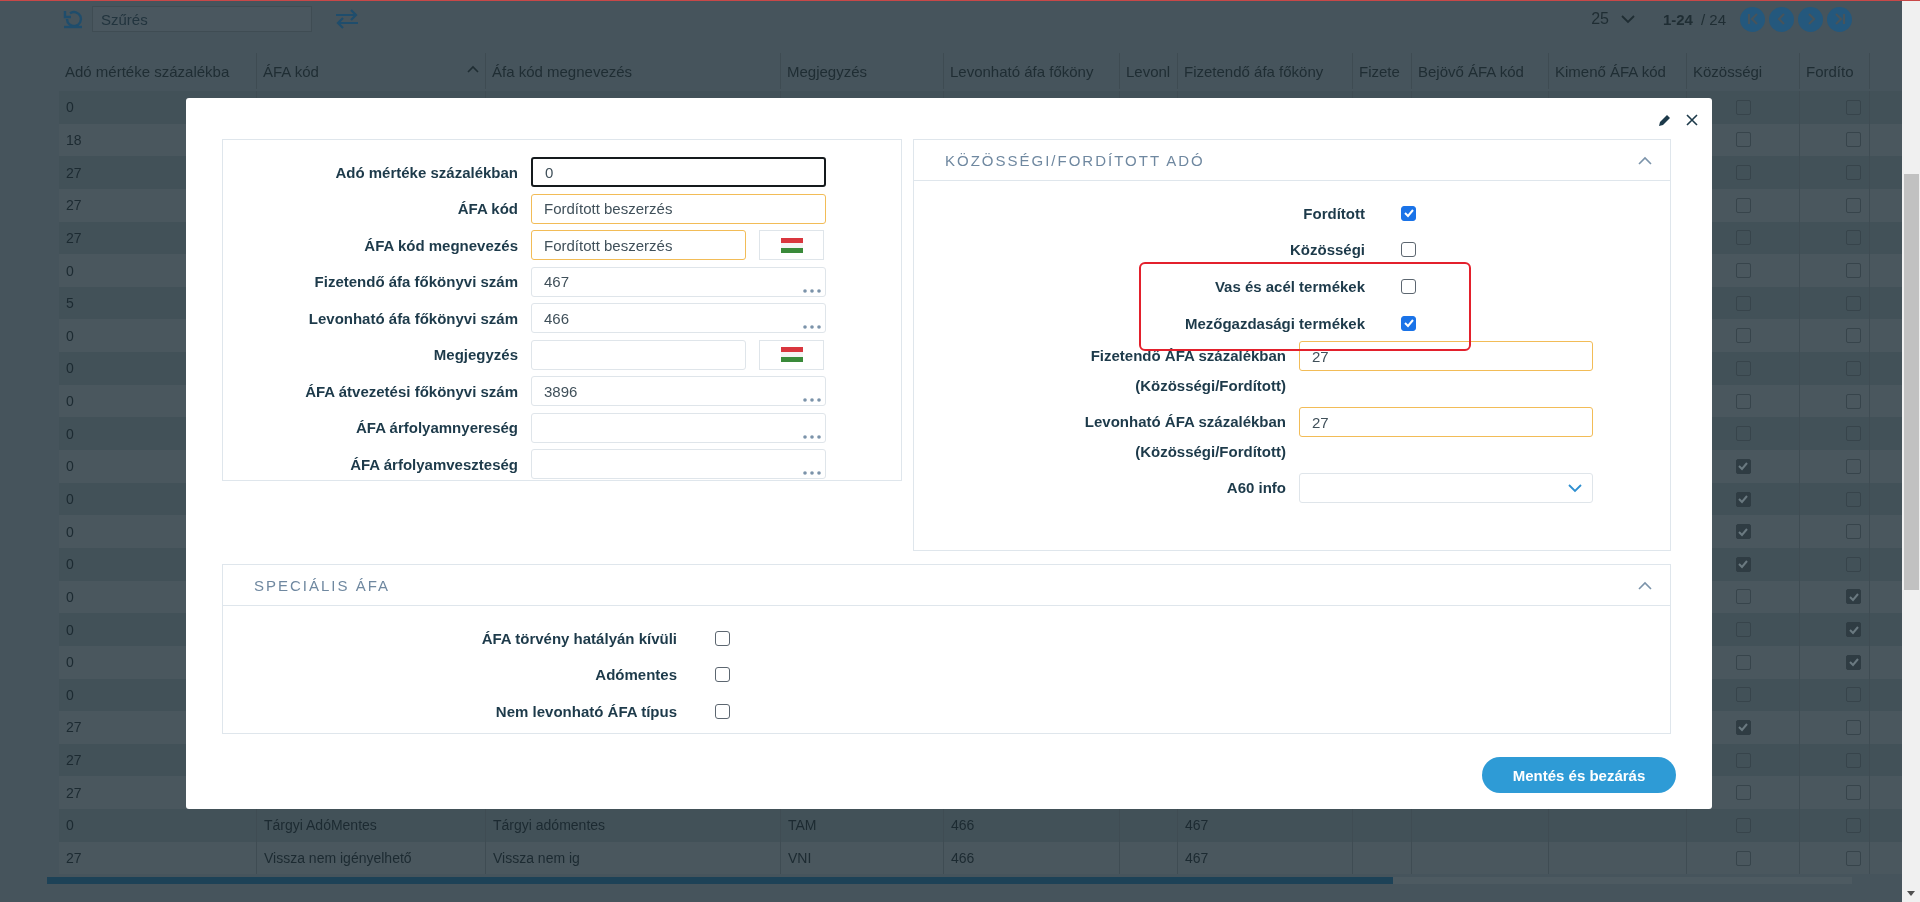 This screenshot has width=1920, height=902. I want to click on scroll-down-icon, so click(1911, 894).